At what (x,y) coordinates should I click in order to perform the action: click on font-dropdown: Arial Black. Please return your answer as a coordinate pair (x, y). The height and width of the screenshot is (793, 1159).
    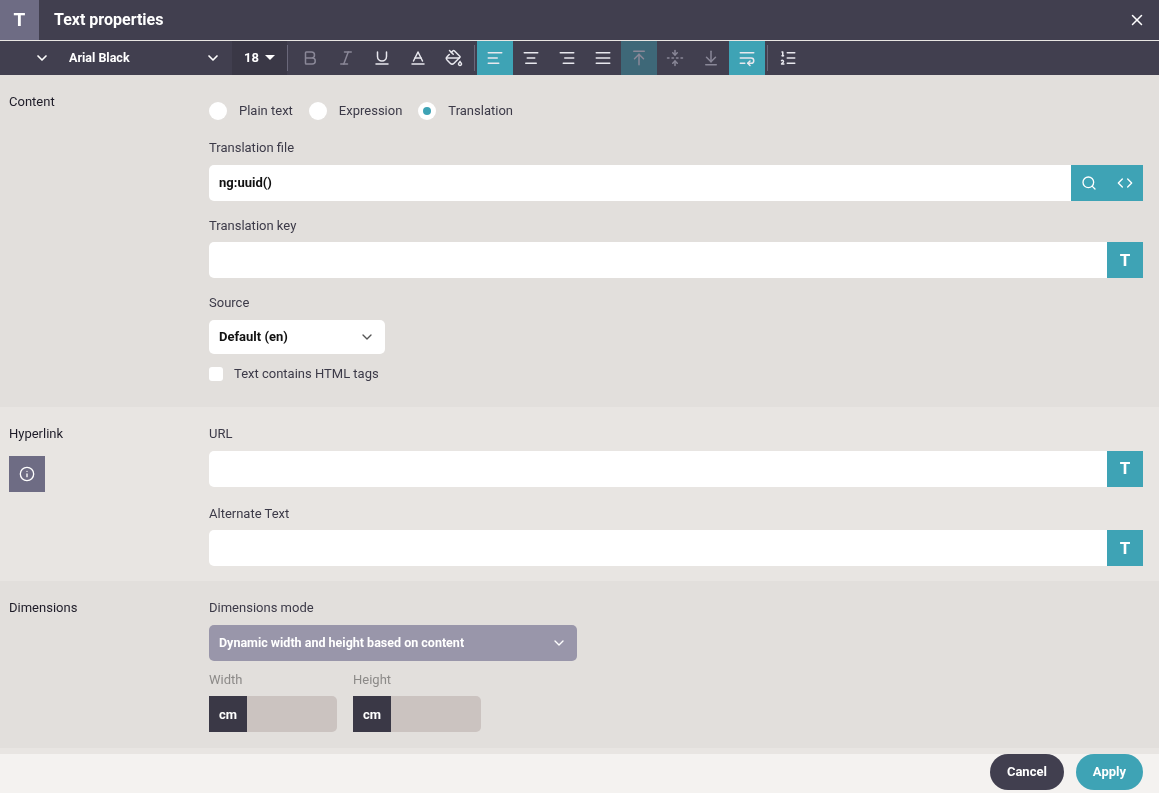
    Looking at the image, I should click on (145, 57).